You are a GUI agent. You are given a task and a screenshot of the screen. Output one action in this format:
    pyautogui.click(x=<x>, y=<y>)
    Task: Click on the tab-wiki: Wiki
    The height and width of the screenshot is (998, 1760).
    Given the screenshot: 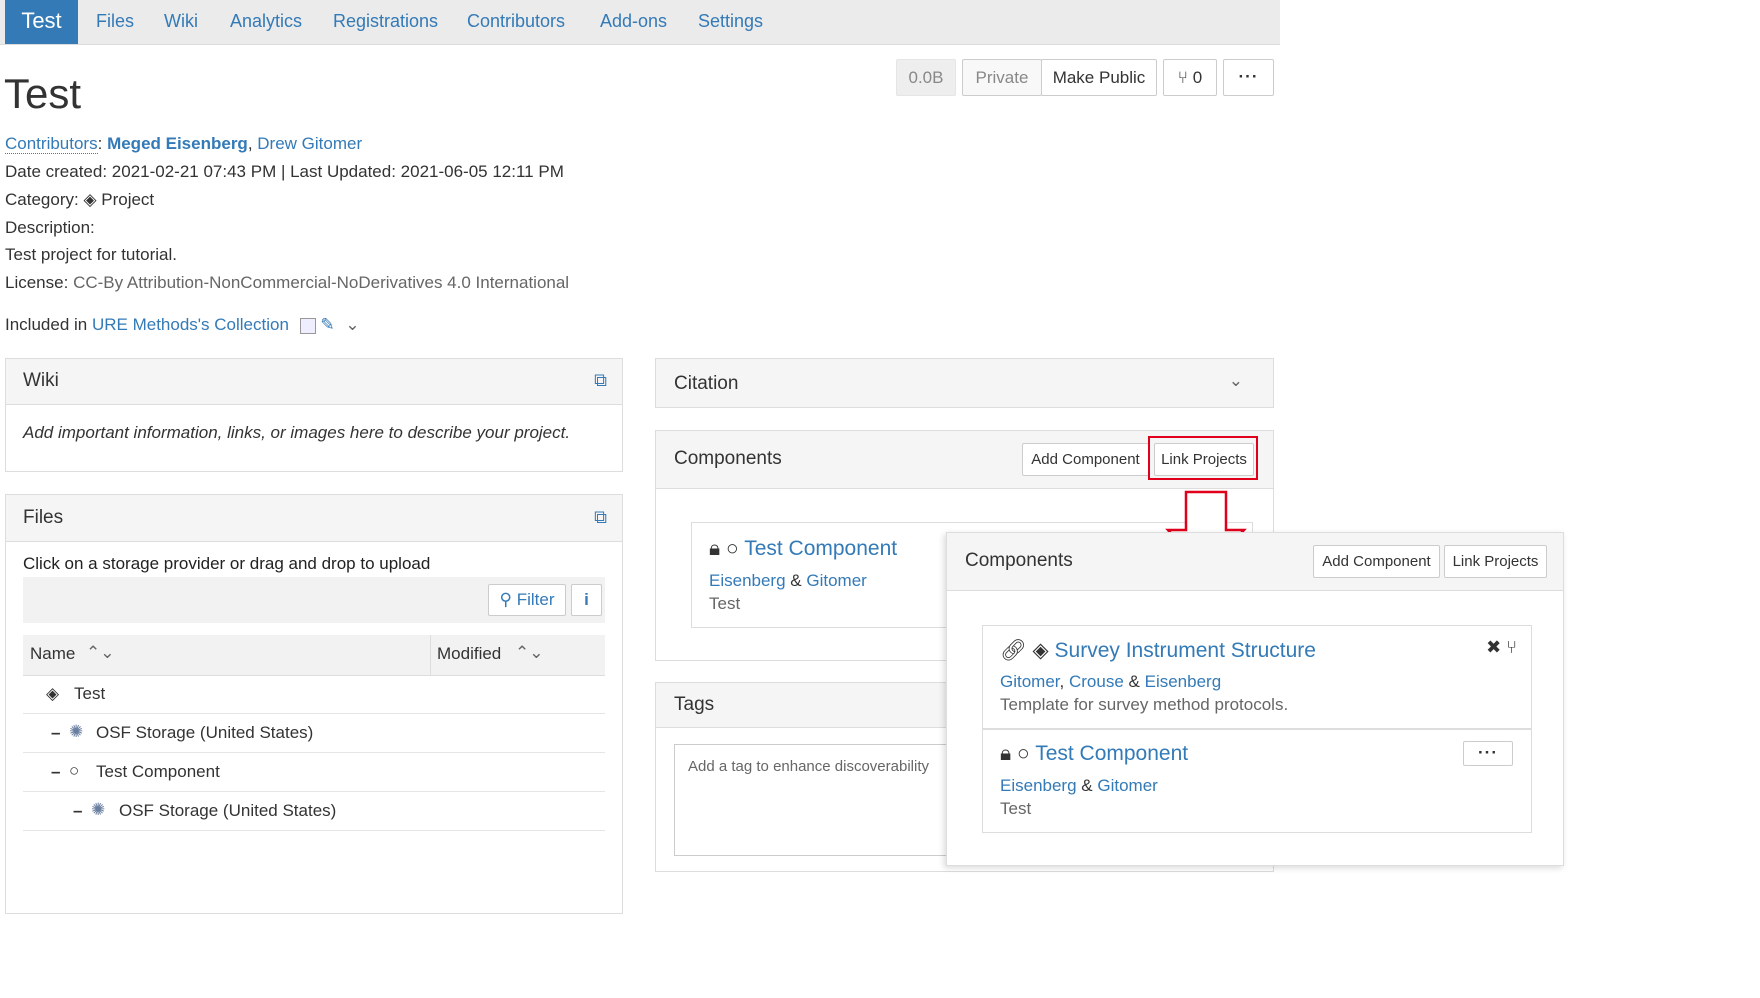 What is the action you would take?
    pyautogui.click(x=181, y=22)
    